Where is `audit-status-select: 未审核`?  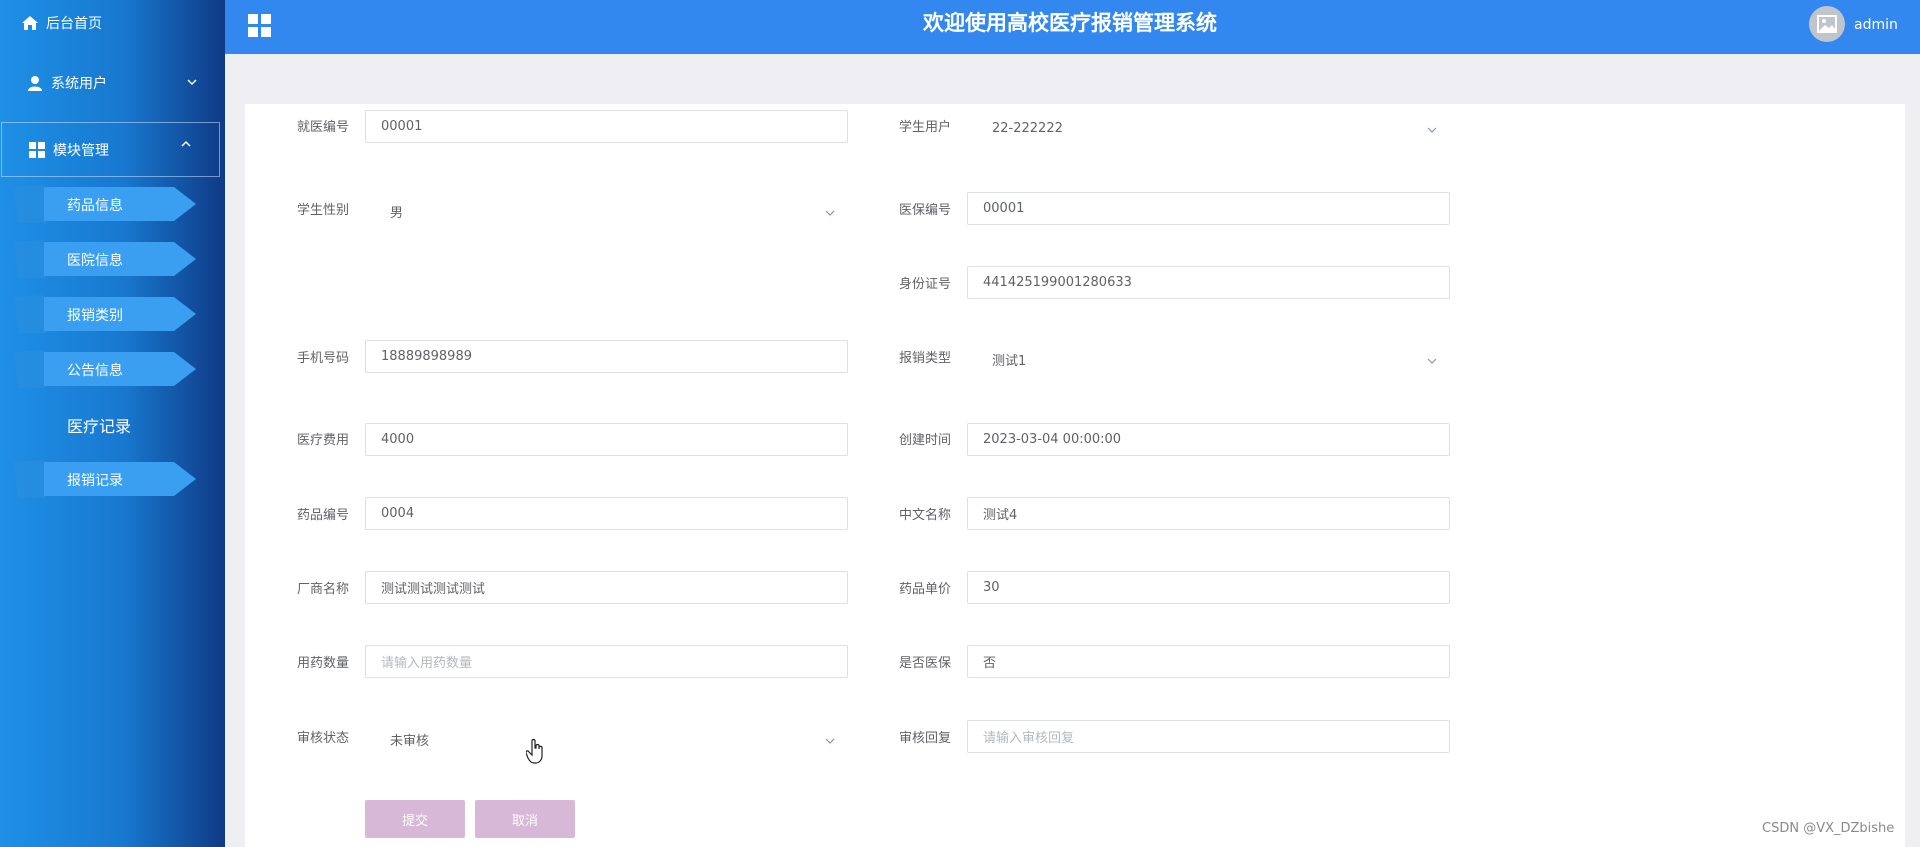
audit-status-select: 未审核 is located at coordinates (606, 739).